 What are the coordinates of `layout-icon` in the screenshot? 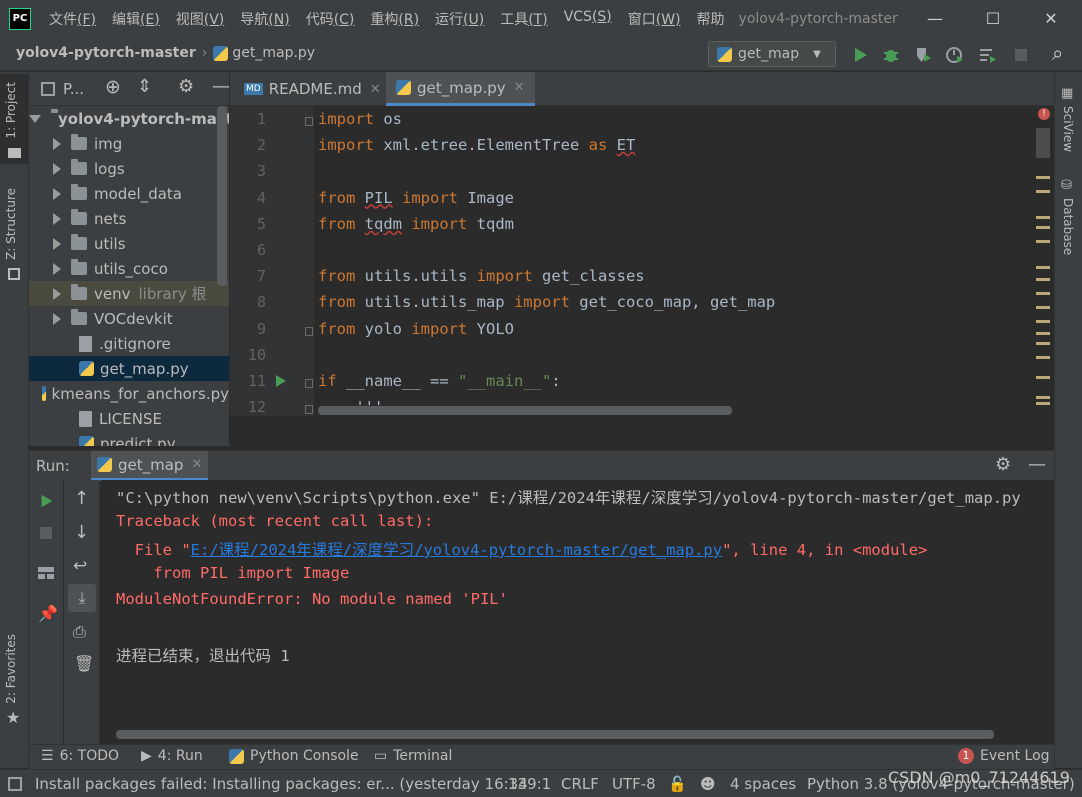 It's located at (46, 573).